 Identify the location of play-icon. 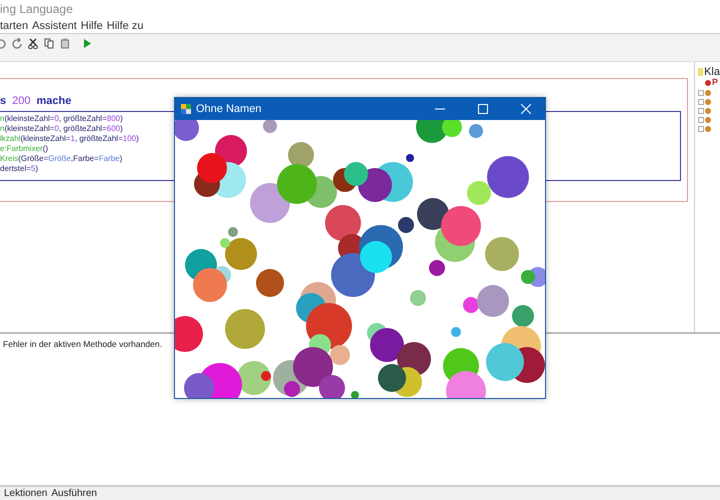
(87, 43).